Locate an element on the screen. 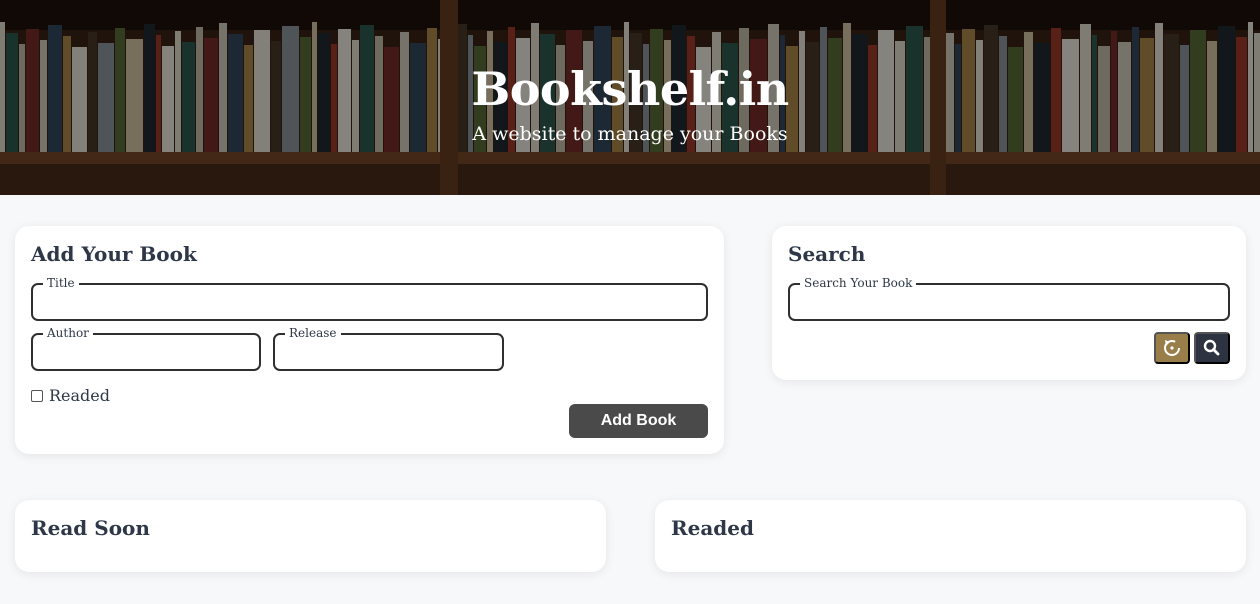 This screenshot has width=1260, height=604. title-input is located at coordinates (369, 302).